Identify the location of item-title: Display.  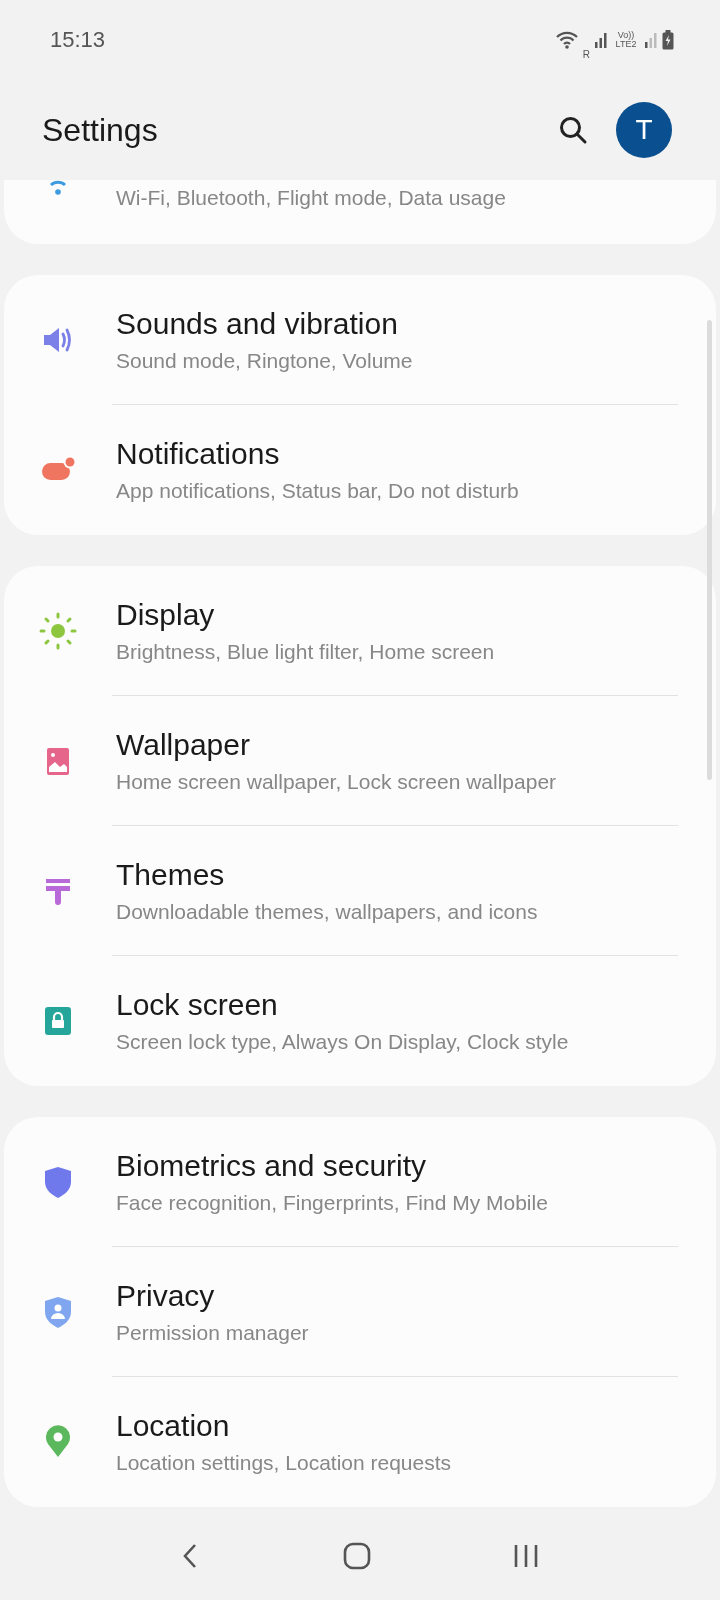
(166, 615).